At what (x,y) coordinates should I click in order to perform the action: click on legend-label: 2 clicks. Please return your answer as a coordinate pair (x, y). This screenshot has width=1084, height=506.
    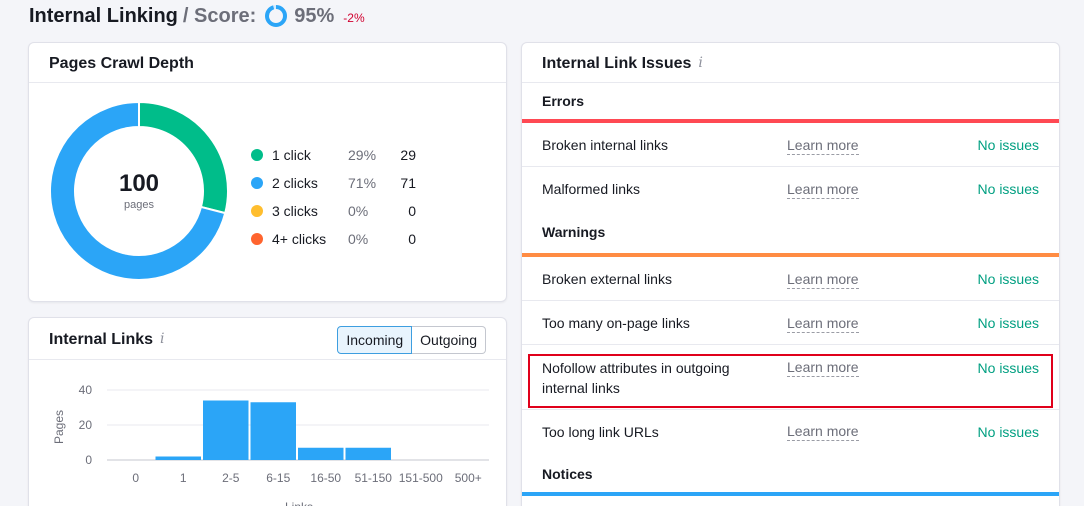
    Looking at the image, I should click on (295, 183).